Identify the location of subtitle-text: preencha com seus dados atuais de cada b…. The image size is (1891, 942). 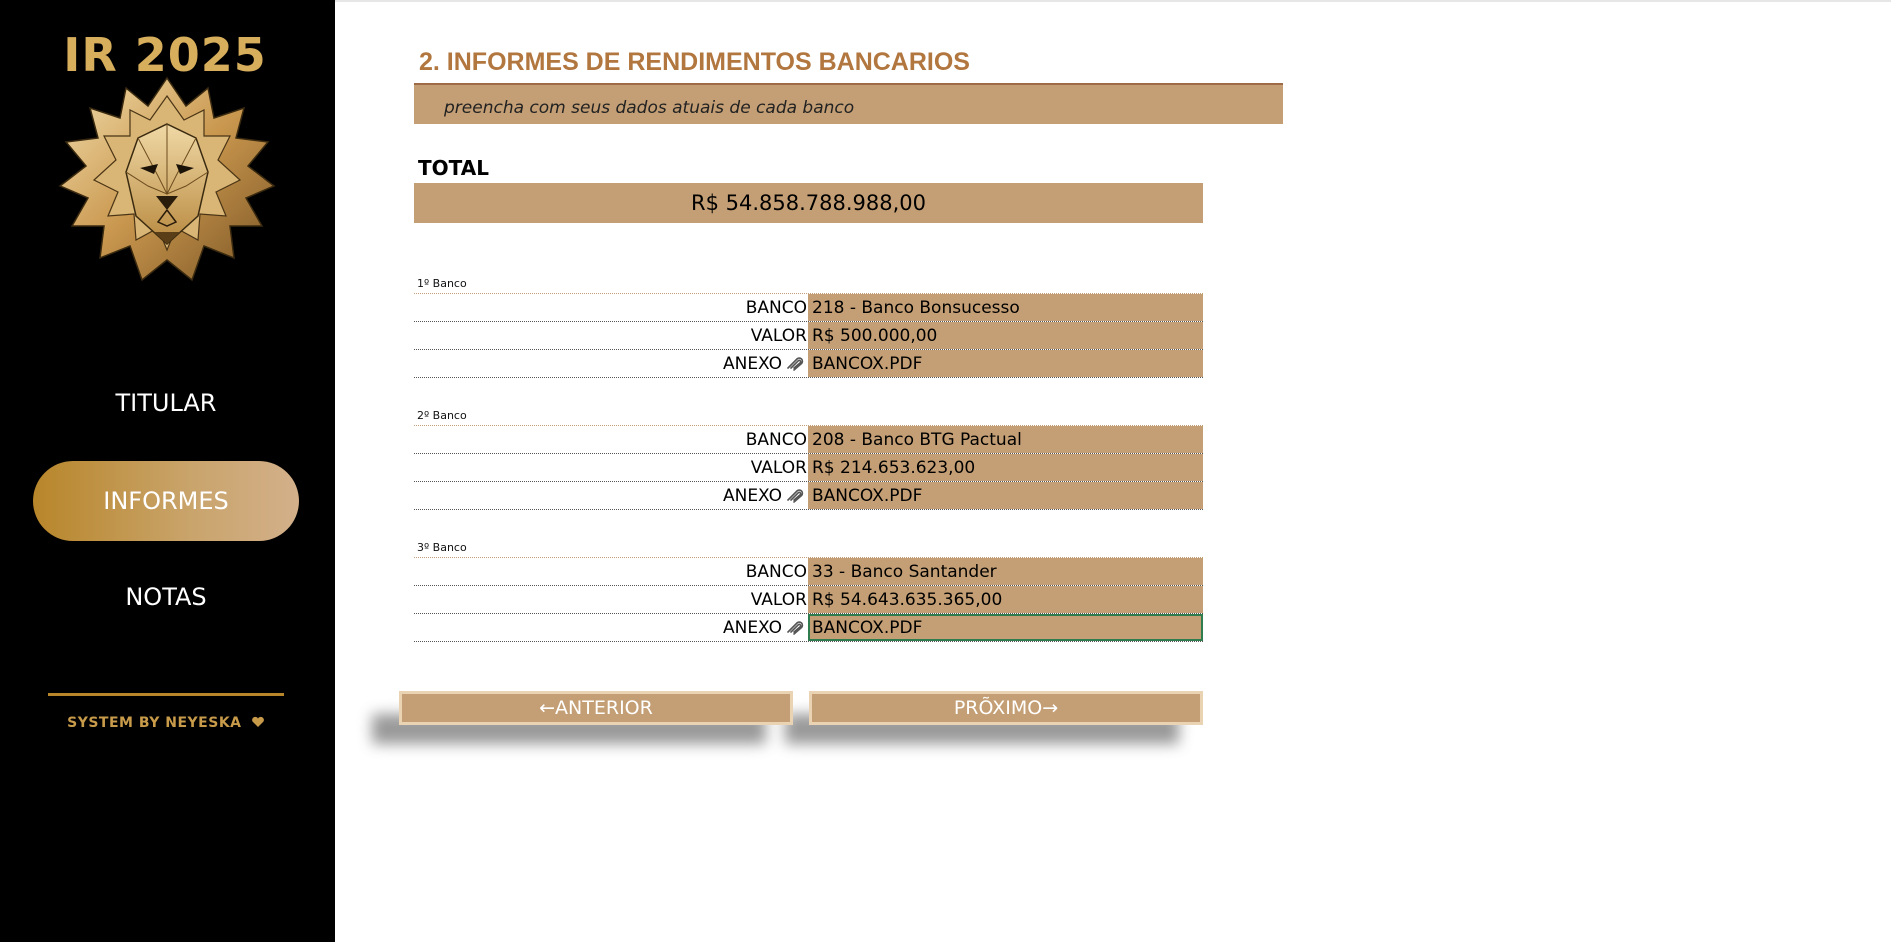
(649, 108).